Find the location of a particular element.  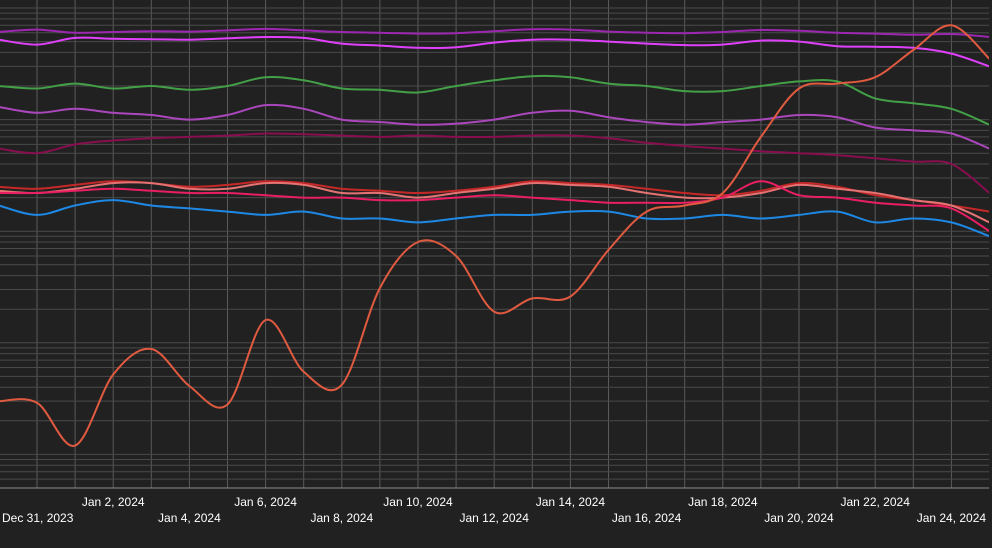

x-tick-label: Jan 8, 2024 is located at coordinates (341, 518).